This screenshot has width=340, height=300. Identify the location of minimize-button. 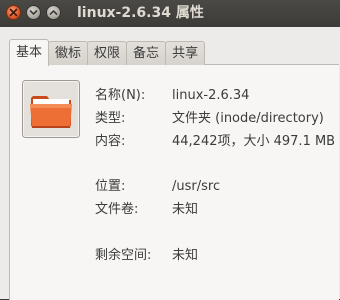
(33, 12).